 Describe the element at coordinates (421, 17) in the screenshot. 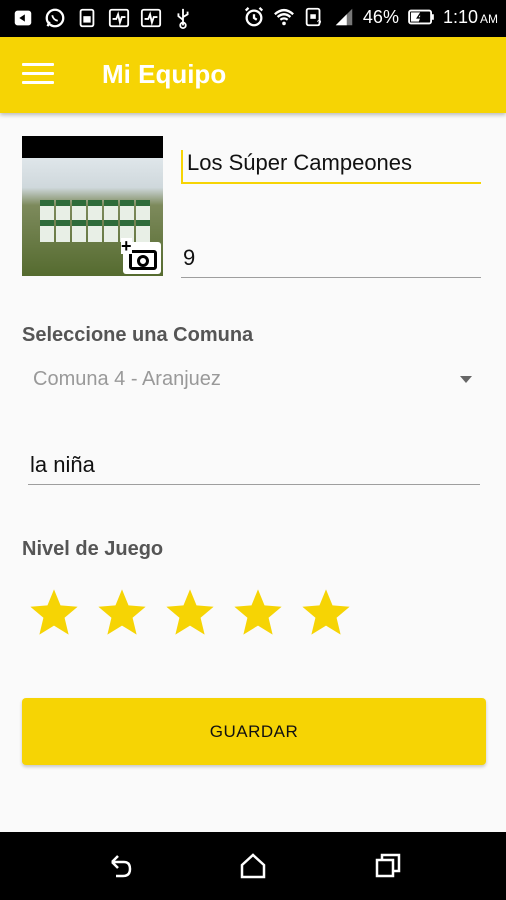

I see `battery-icon` at that location.